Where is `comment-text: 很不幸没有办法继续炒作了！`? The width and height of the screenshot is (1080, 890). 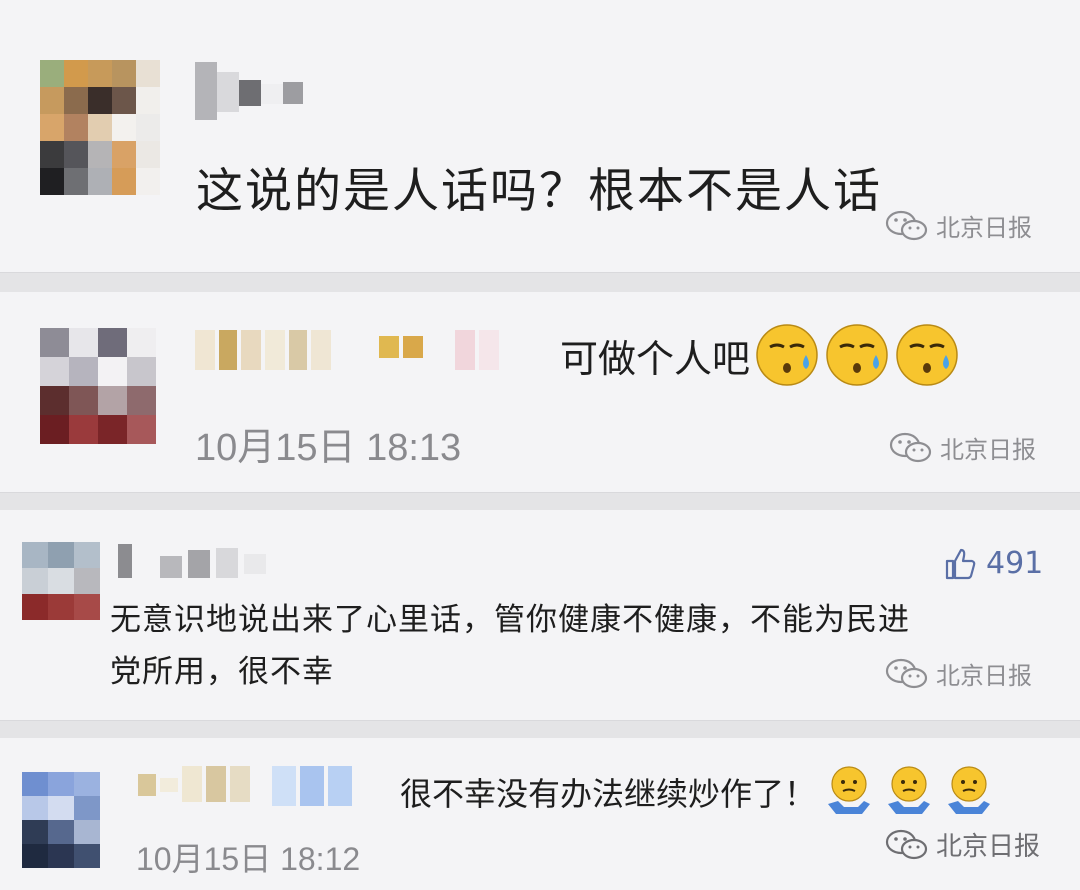 comment-text: 很不幸没有办法继续炒作了！ is located at coordinates (698, 792).